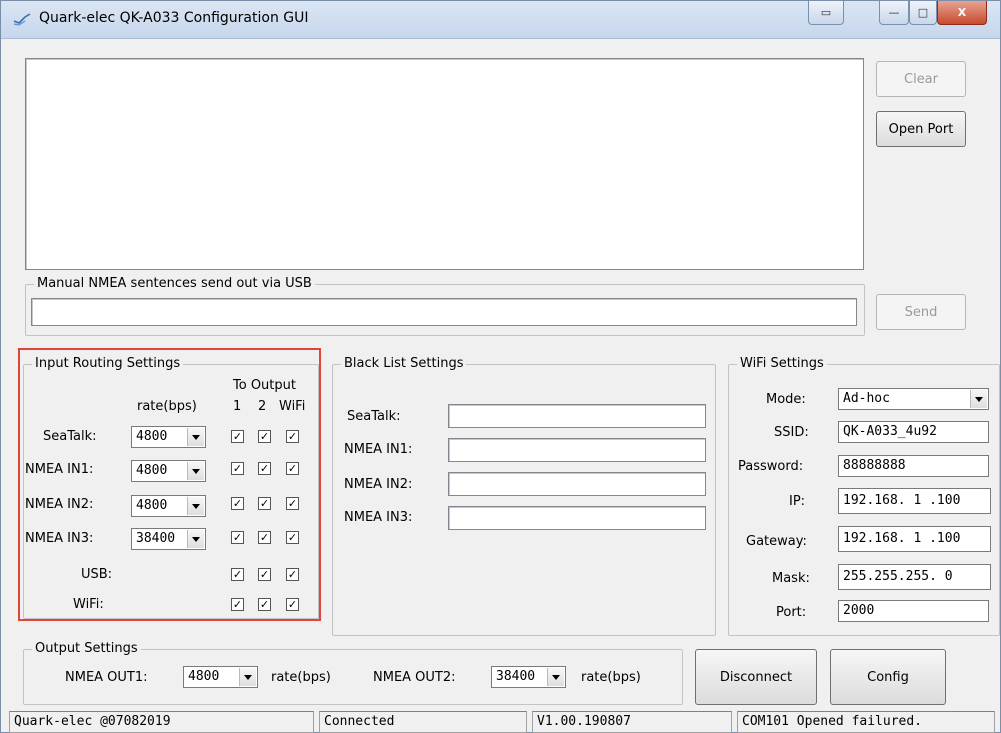 The width and height of the screenshot is (1001, 733). I want to click on status-company: Quark-elec @07082019, so click(161, 722).